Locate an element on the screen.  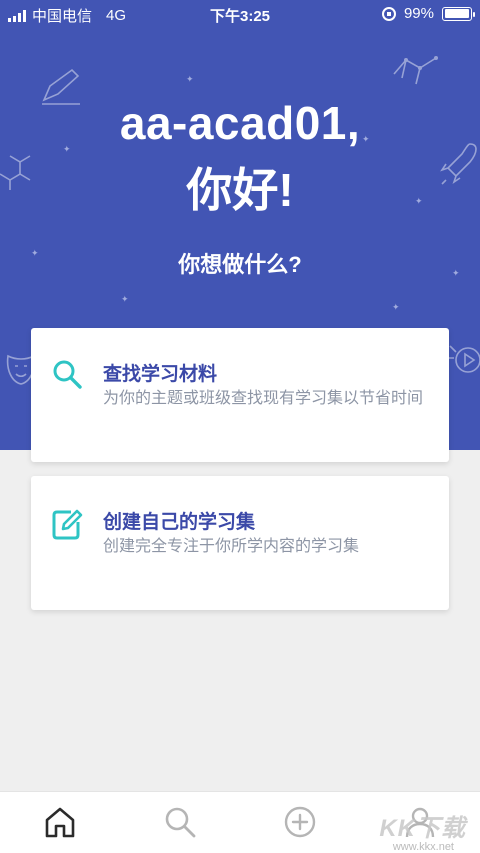
battery-percent: 99% is located at coordinates (418, 13).